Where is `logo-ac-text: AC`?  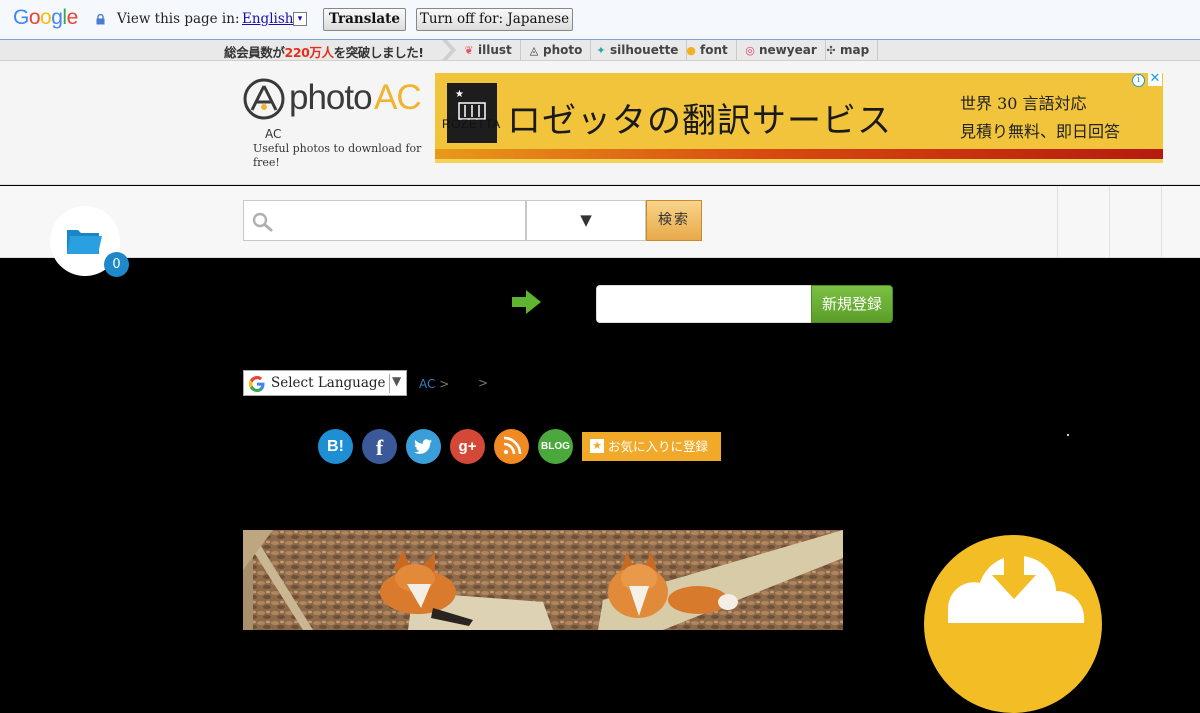
logo-ac-text: AC is located at coordinates (398, 98).